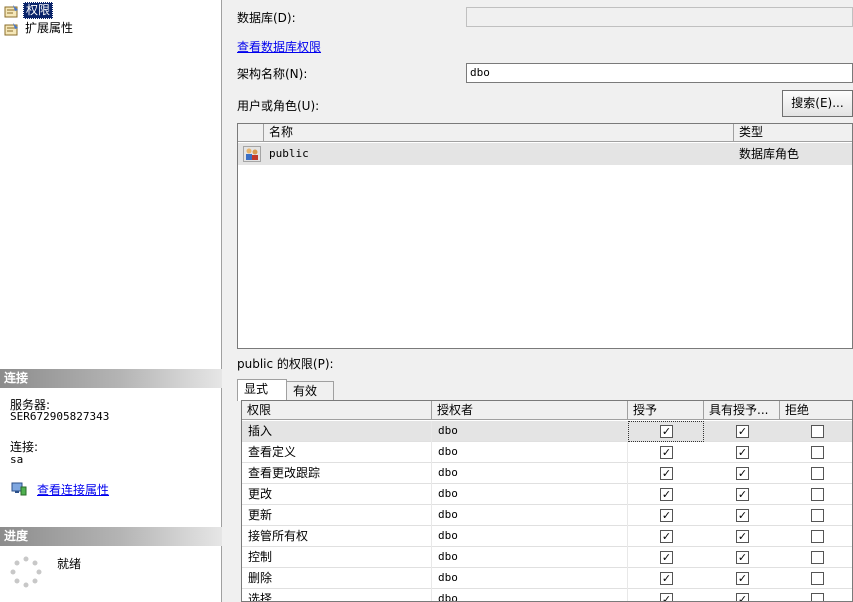 Image resolution: width=853 pixels, height=602 pixels. I want to click on connection-properties-icon, so click(19, 489).